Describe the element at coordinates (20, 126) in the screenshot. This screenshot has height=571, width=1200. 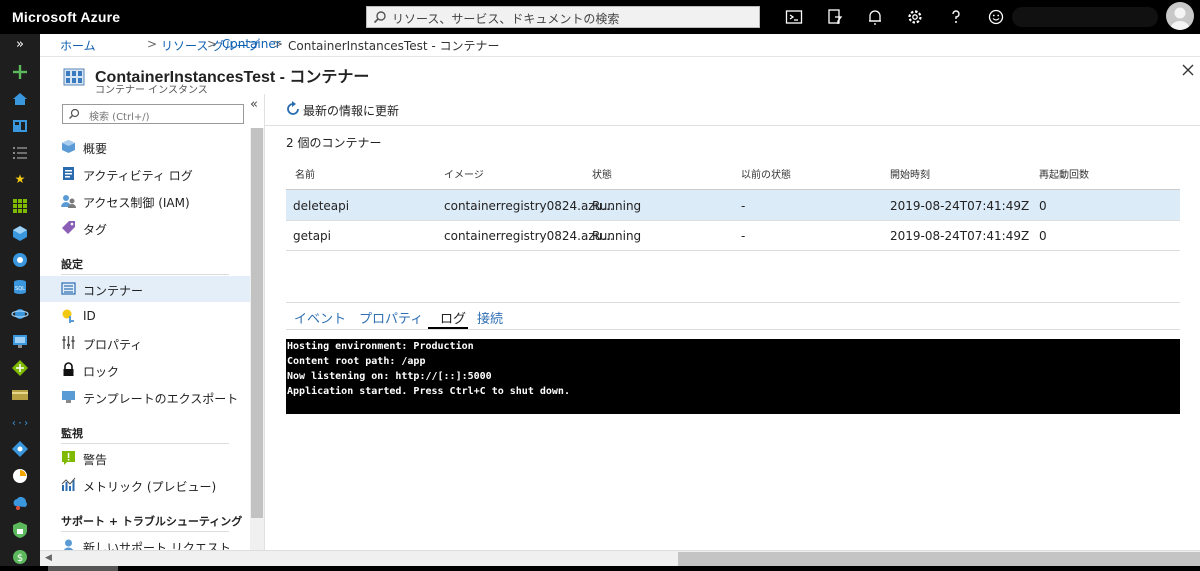
I see `dashboard-icon` at that location.